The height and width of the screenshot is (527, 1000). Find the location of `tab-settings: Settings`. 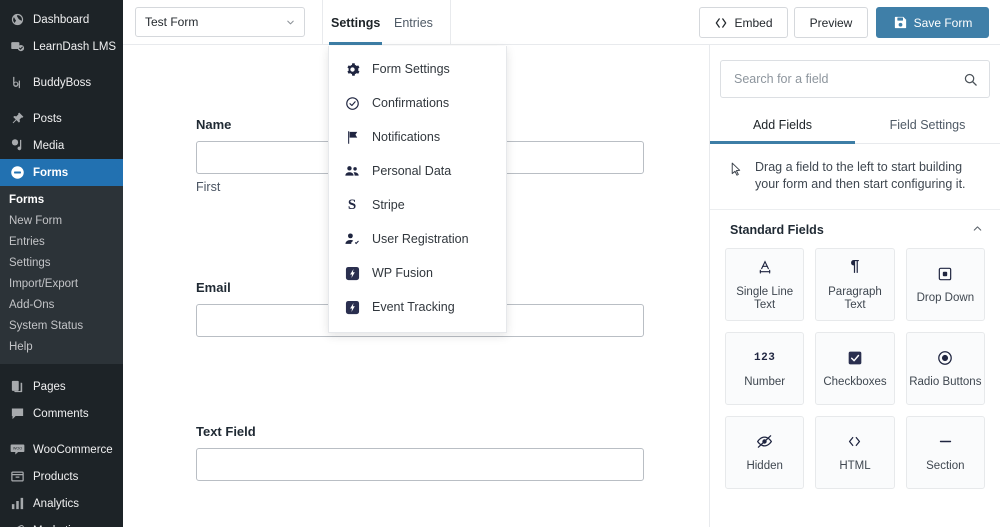

tab-settings: Settings is located at coordinates (356, 22).